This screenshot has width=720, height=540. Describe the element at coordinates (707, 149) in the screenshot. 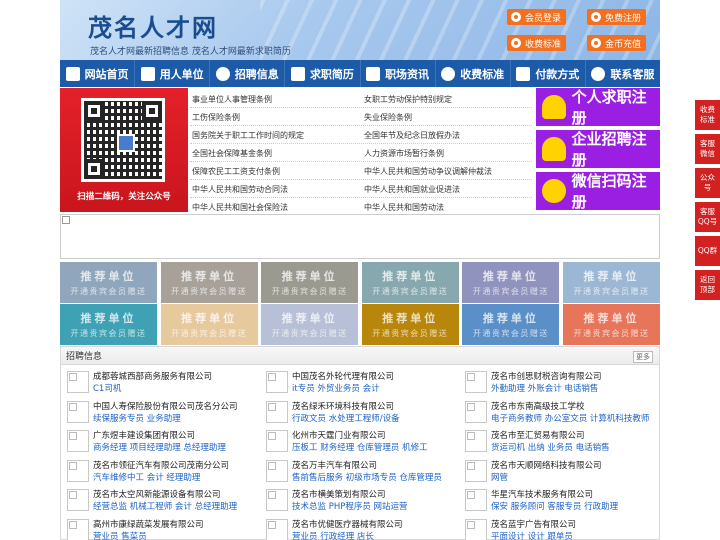

I see `side-float-button: 客服微信` at that location.